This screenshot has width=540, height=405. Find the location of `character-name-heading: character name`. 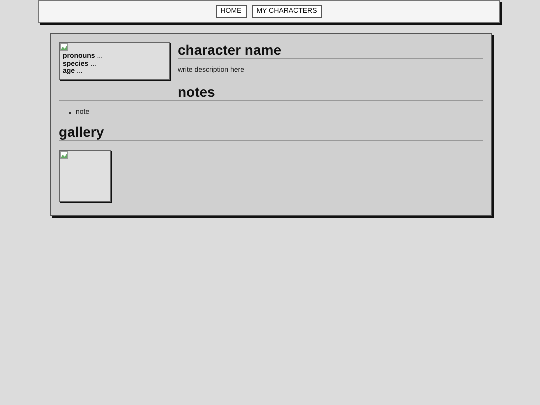

character-name-heading: character name is located at coordinates (230, 50).